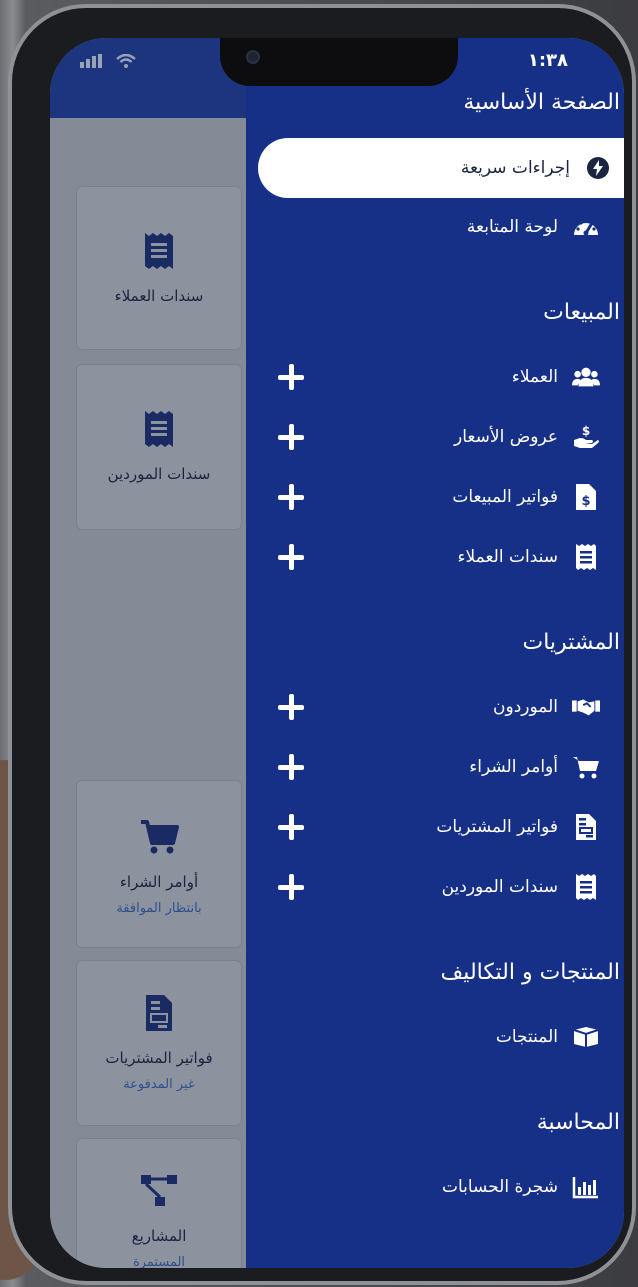  What do you see at coordinates (435, 227) in the screenshot?
I see `drawer-item-dashboard: لوحة المتابعة` at bounding box center [435, 227].